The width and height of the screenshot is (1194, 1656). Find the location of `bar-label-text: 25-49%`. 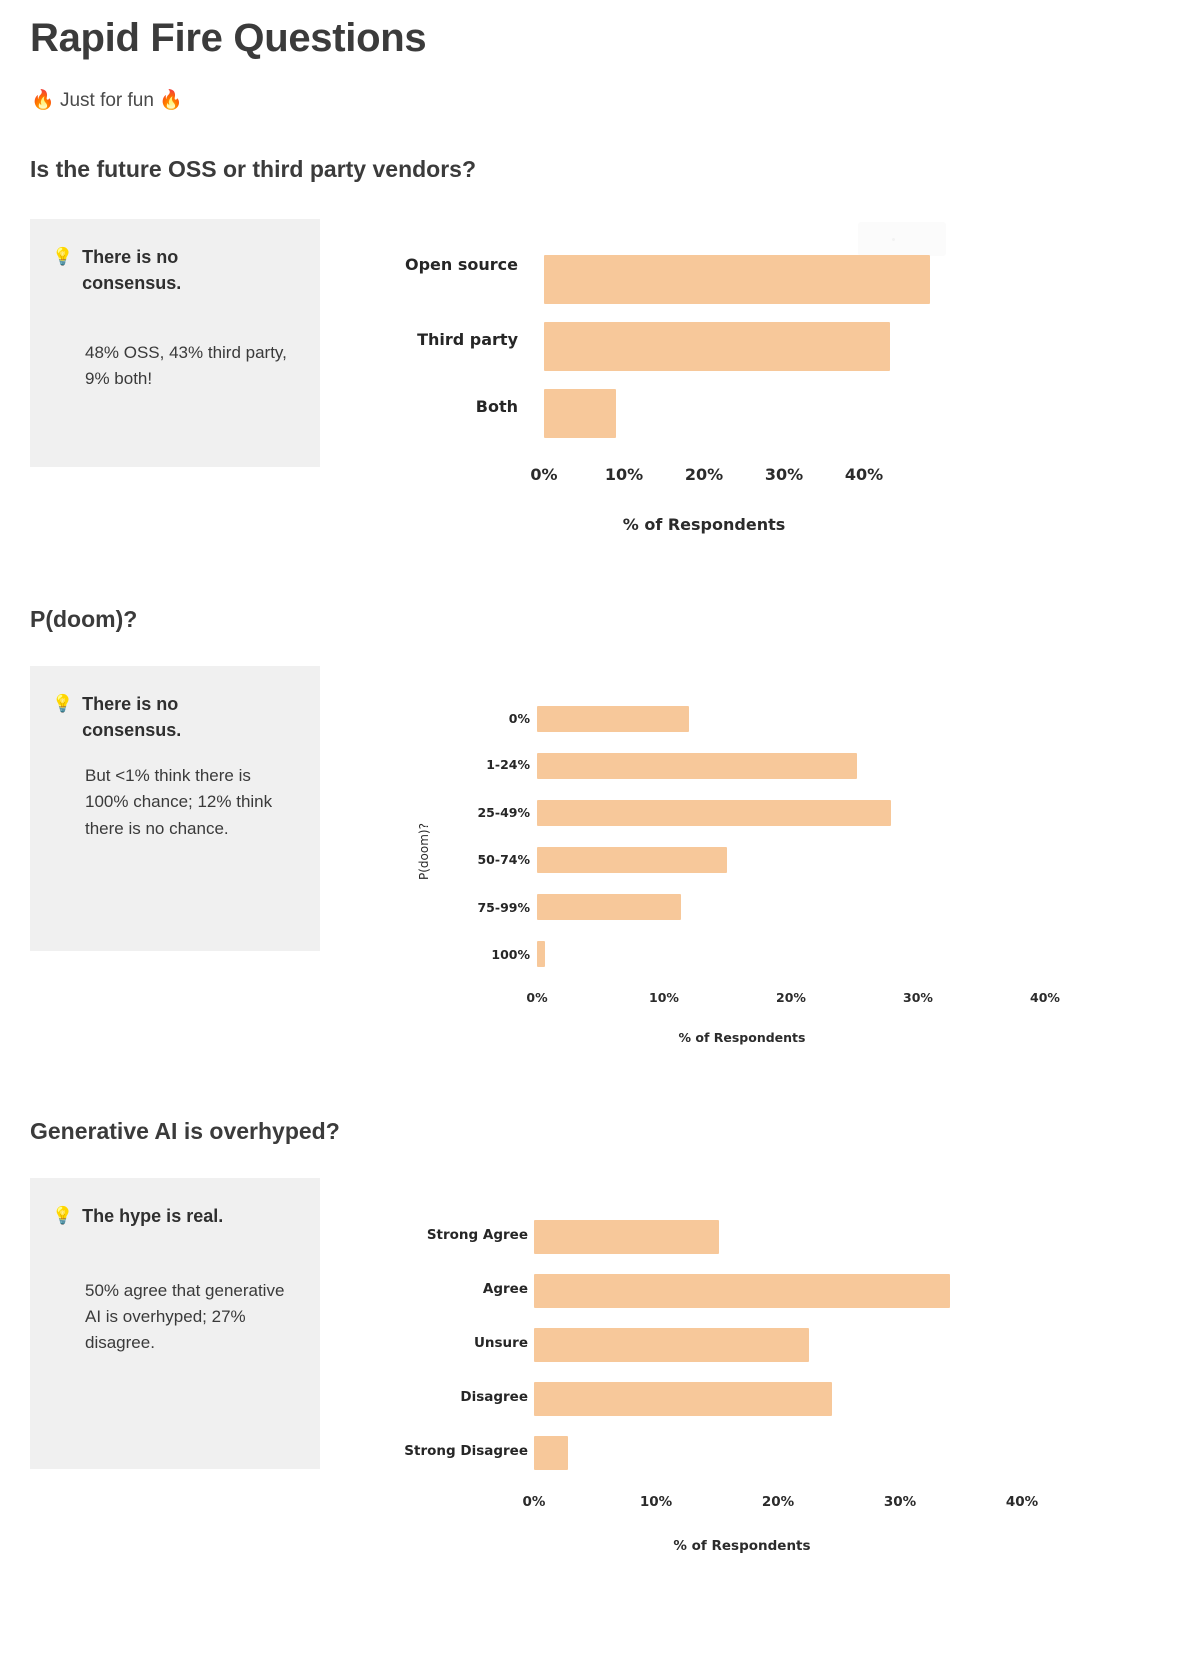

bar-label-text: 25-49% is located at coordinates (503, 812).